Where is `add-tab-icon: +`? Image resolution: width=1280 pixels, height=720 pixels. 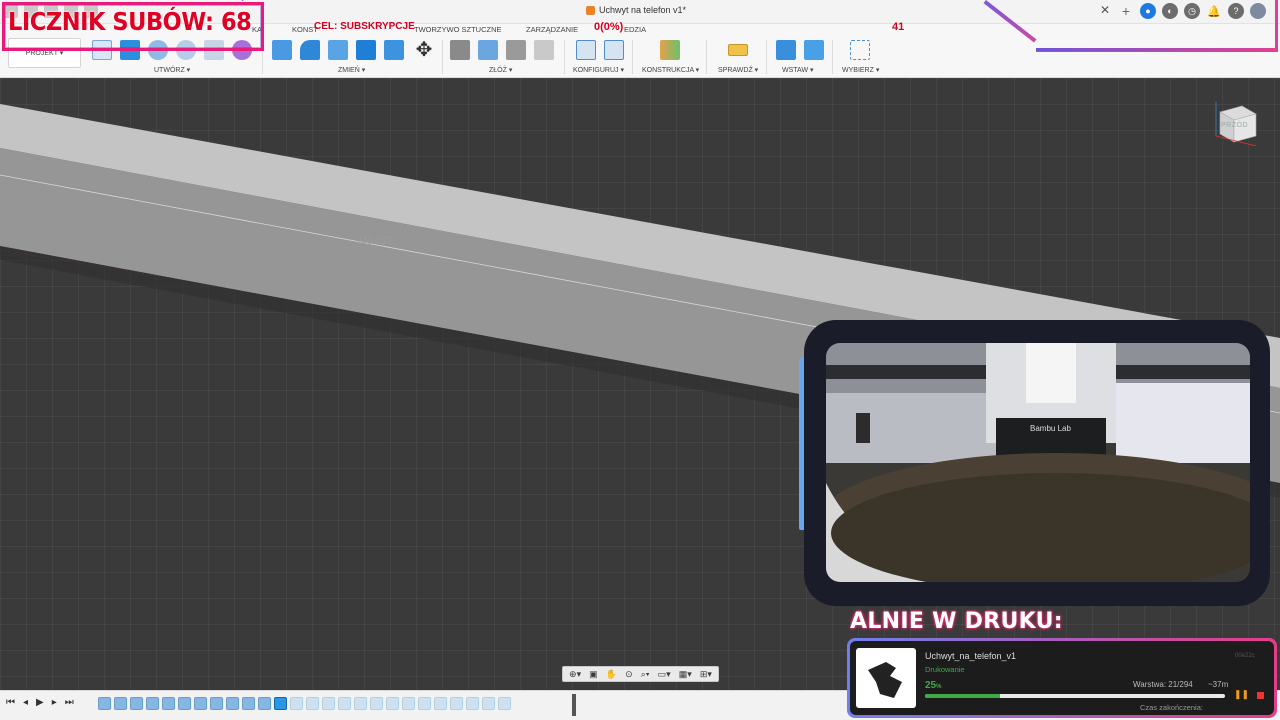 add-tab-icon: + is located at coordinates (1126, 11).